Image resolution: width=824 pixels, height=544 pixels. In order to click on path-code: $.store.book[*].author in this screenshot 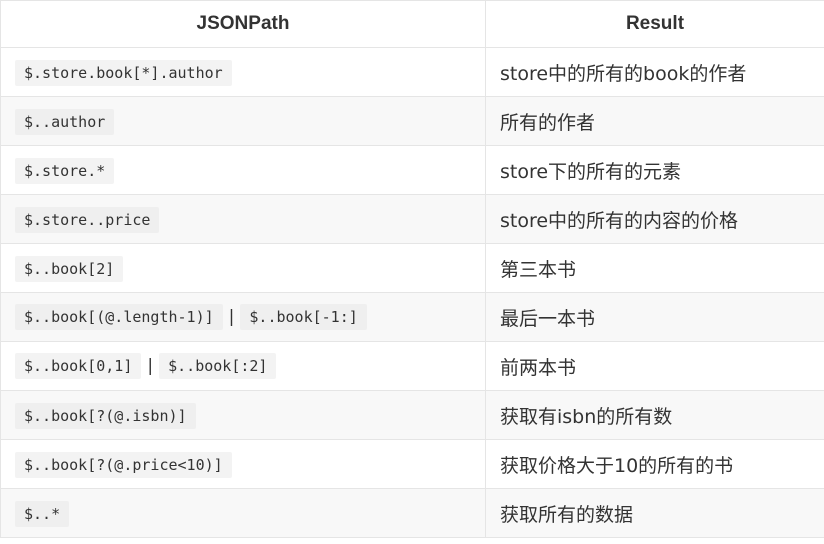, I will do `click(123, 72)`.